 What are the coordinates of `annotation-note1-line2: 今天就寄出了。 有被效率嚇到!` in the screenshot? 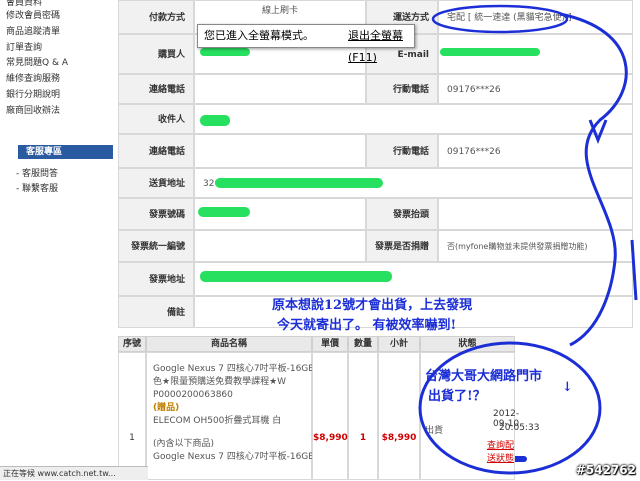 It's located at (367, 325).